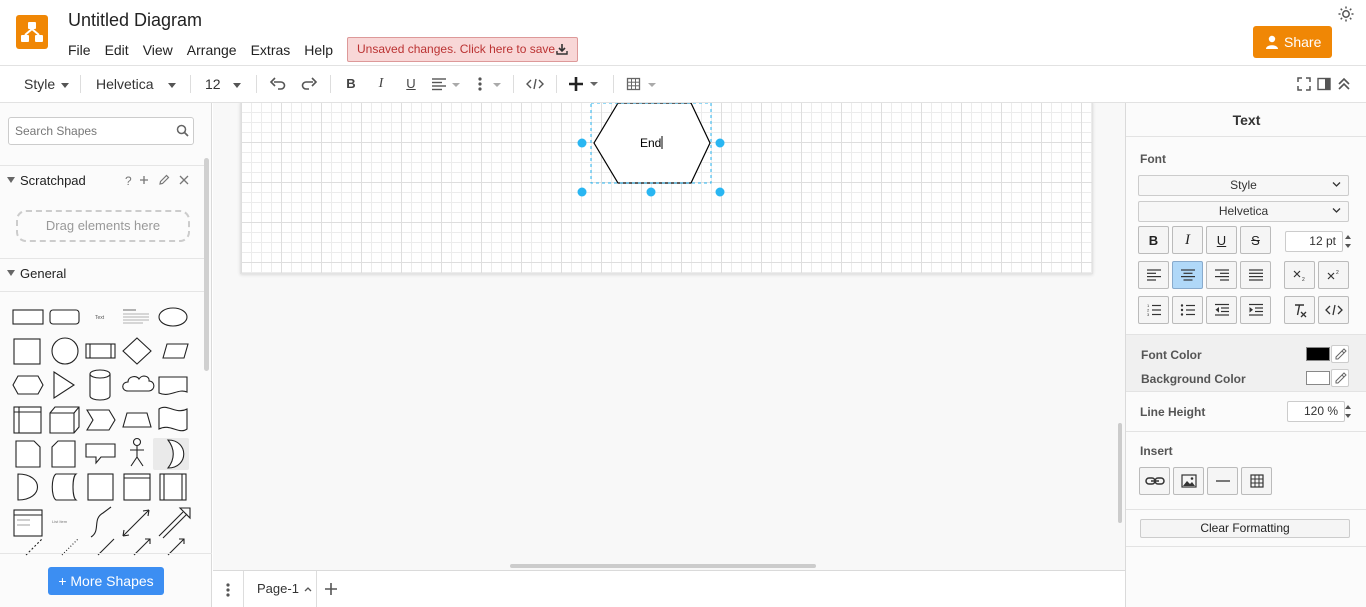  What do you see at coordinates (137, 351) in the screenshot?
I see `diamond-shape` at bounding box center [137, 351].